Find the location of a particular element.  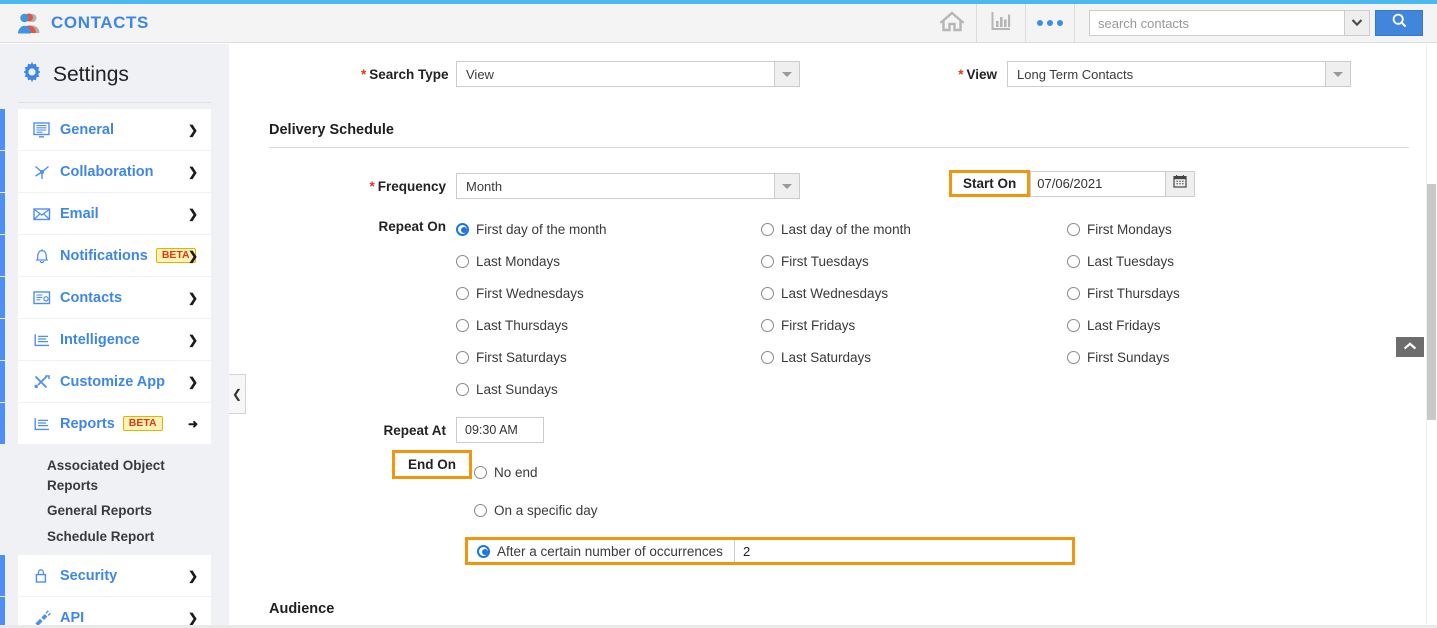

radio-row: Last Fridays is located at coordinates (1192, 325).